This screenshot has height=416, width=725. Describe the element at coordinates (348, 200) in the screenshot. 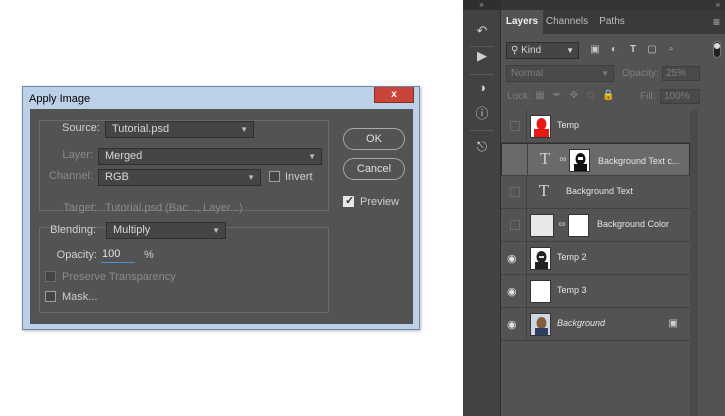

I see `preview-checkbox` at that location.